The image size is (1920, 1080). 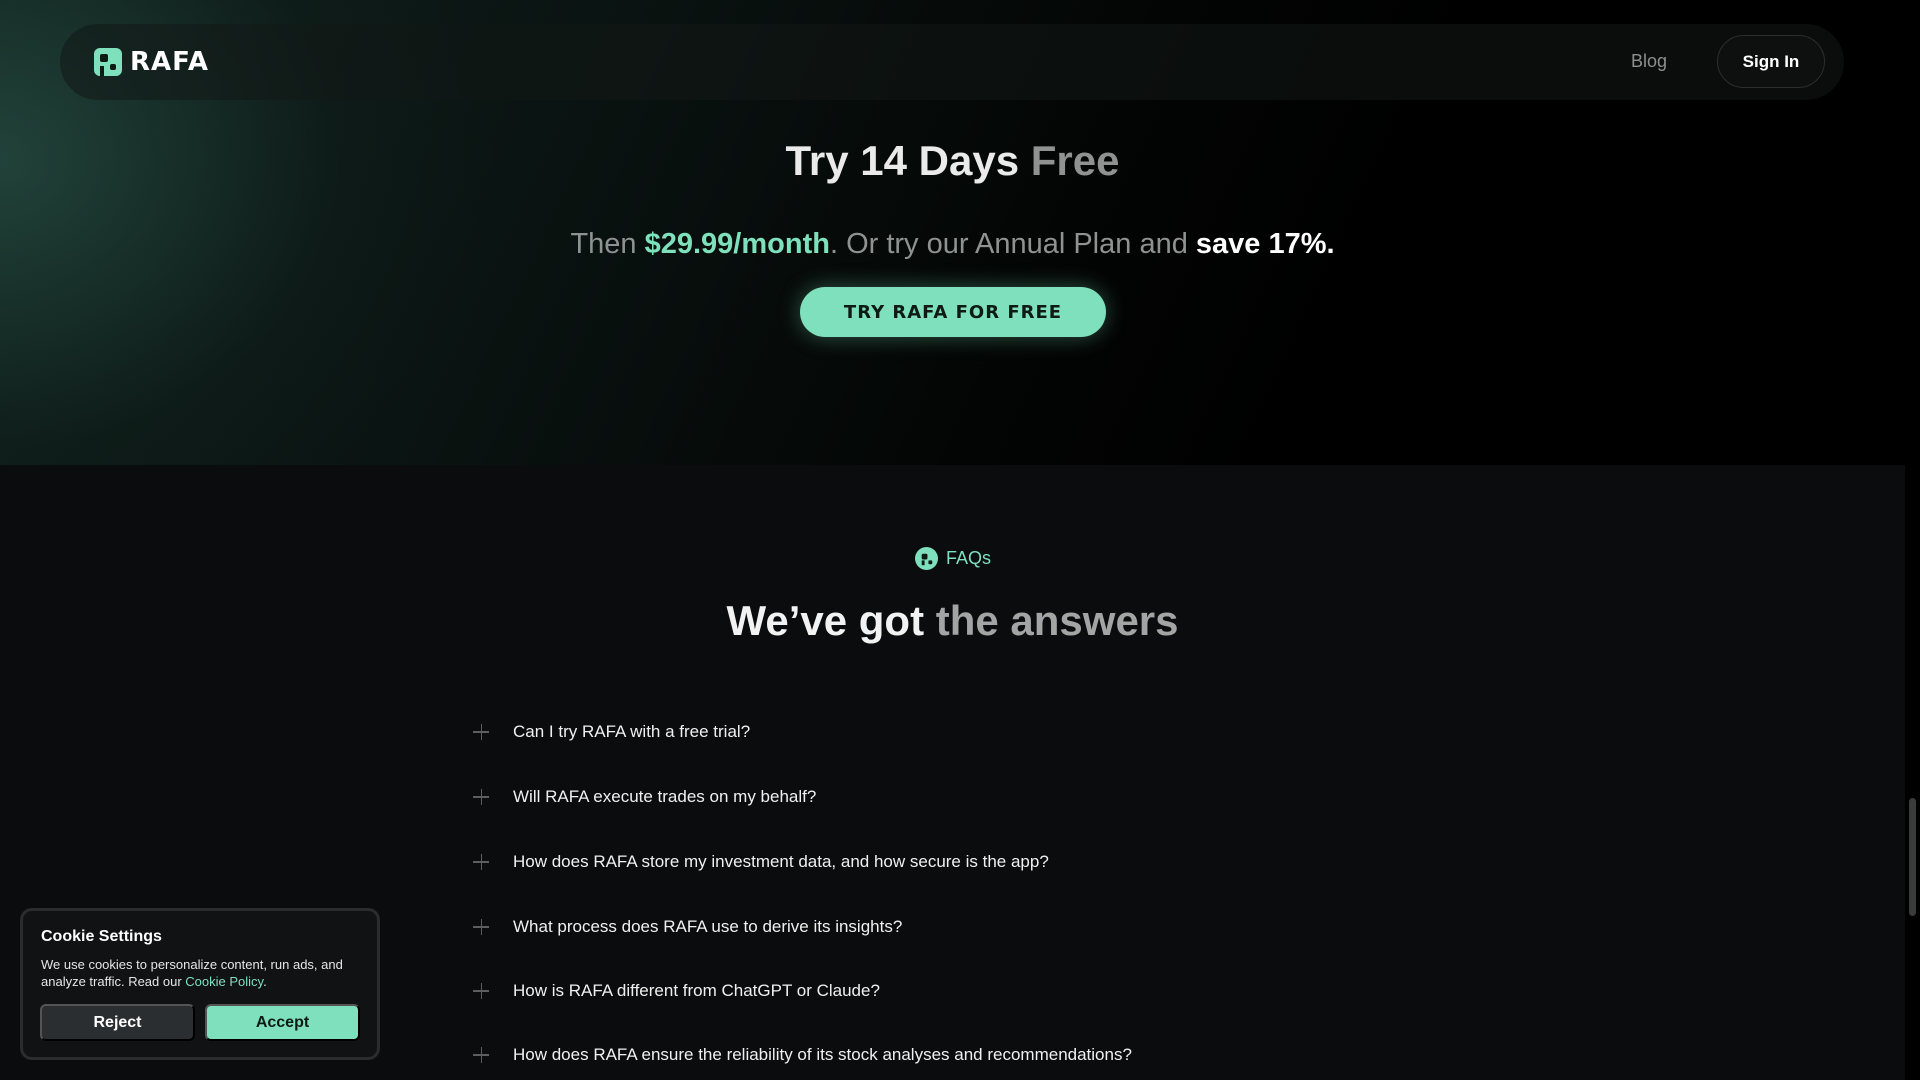 I want to click on sign-in-button: Sign In, so click(x=1771, y=61).